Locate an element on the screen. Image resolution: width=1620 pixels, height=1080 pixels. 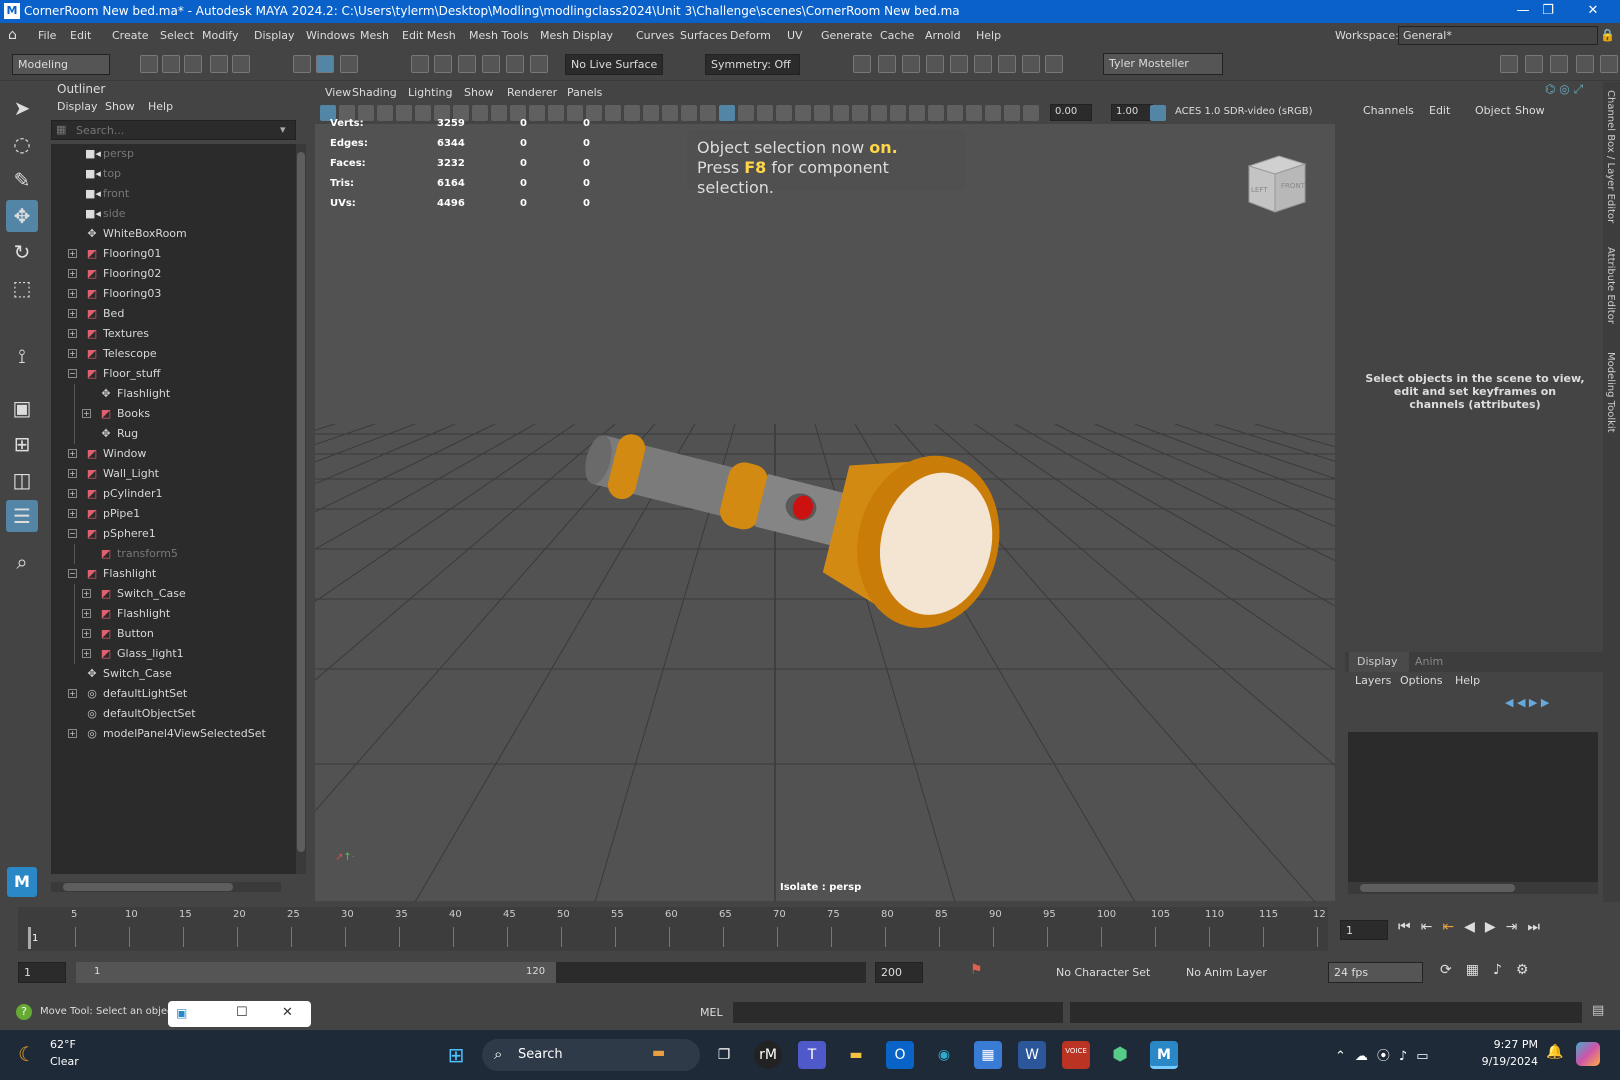
outliner-item: ■◂ persp is located at coordinates (173, 154).